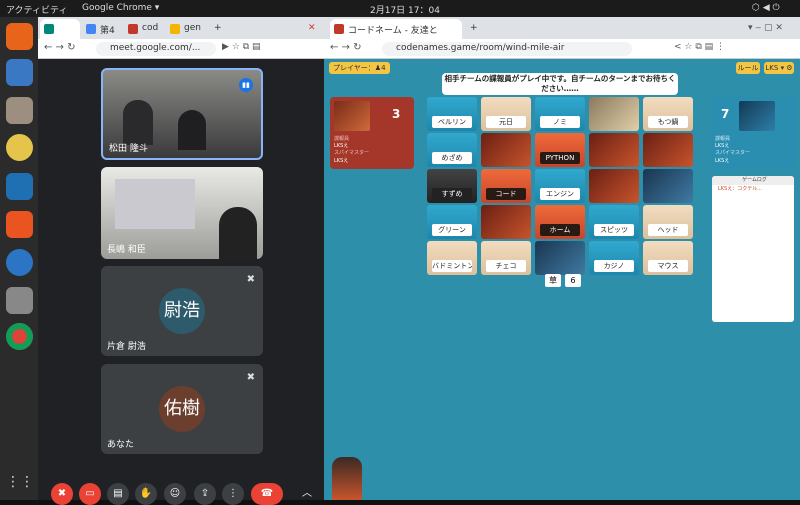 This screenshot has width=800, height=505. I want to click on user-menu-button: LKS ▾ ⚙, so click(779, 68).